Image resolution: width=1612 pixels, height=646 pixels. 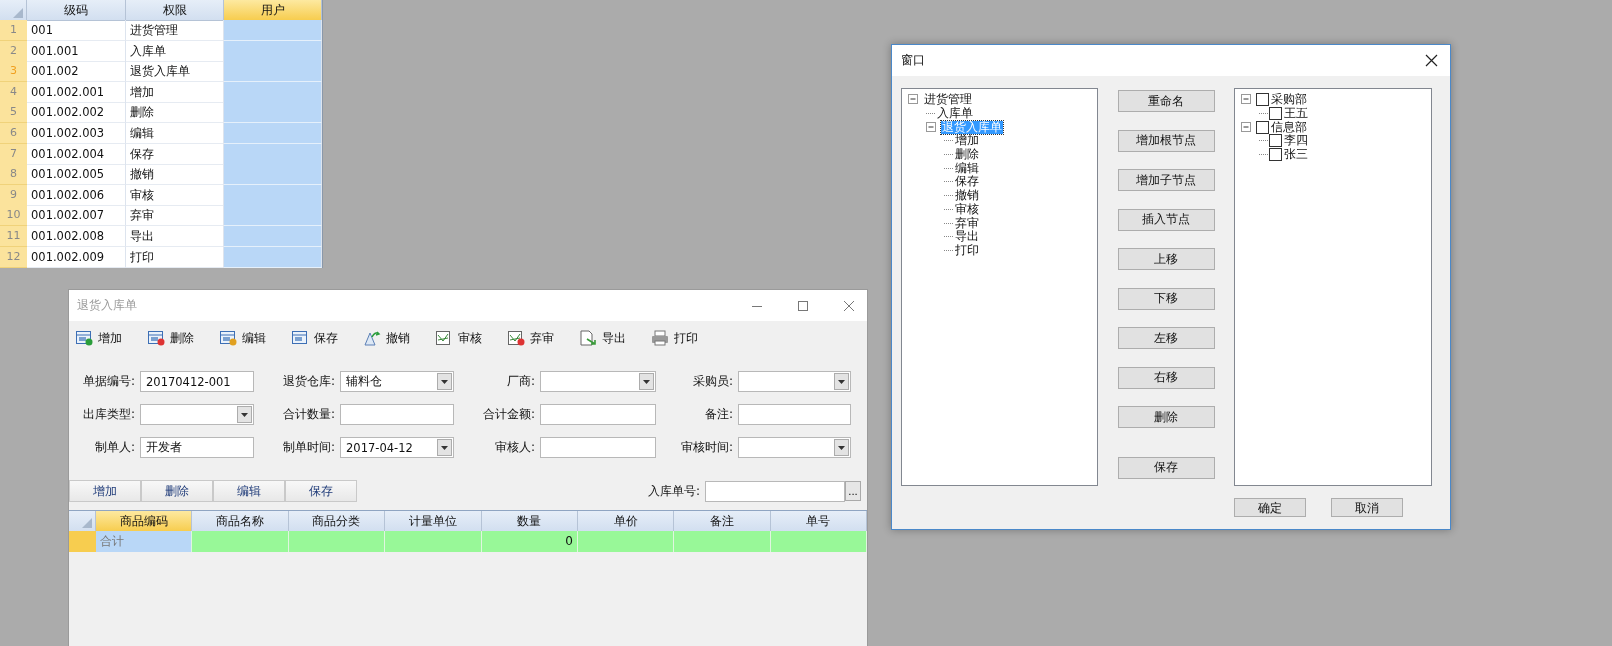 I want to click on field-label: 备注:, so click(x=718, y=414).